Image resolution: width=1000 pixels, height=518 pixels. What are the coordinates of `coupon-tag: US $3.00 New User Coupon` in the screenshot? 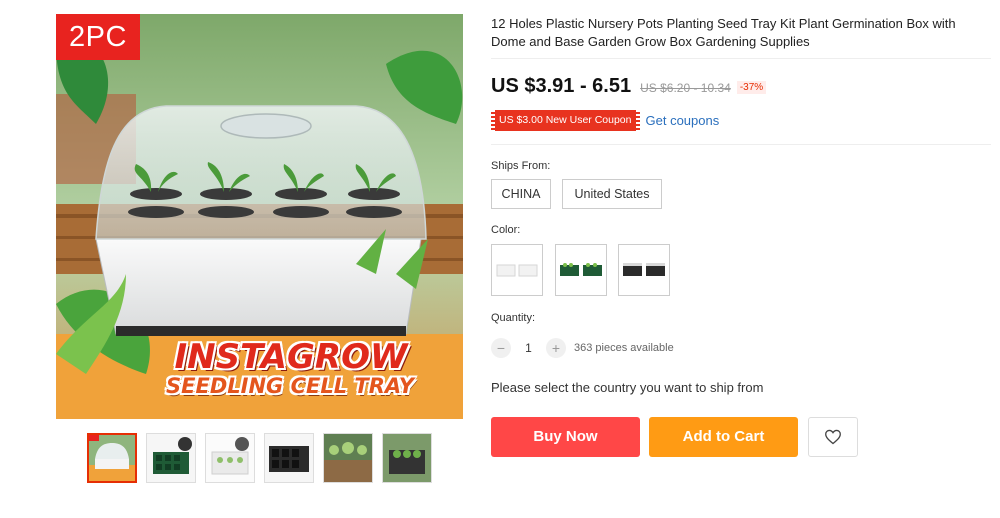 It's located at (565, 120).